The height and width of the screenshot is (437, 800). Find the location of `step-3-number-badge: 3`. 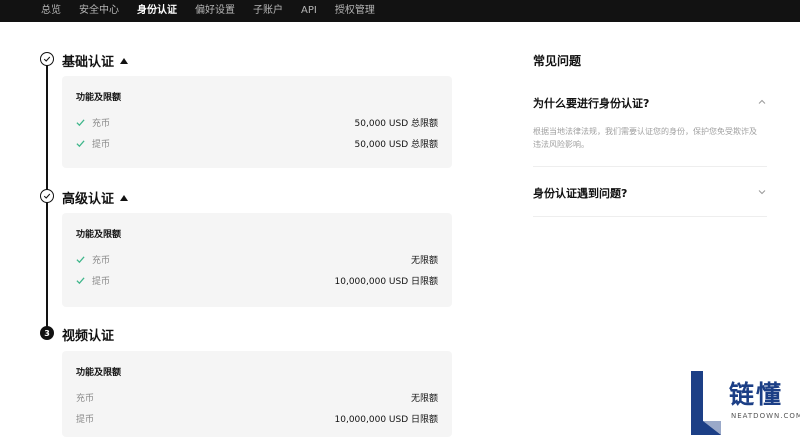

step-3-number-badge: 3 is located at coordinates (47, 333).